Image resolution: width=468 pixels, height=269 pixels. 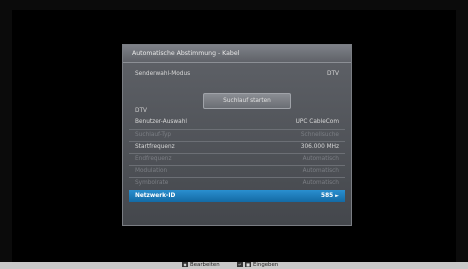 I want to click on scan-mode-row: Senderwahl-Modus DTV, so click(x=237, y=74).